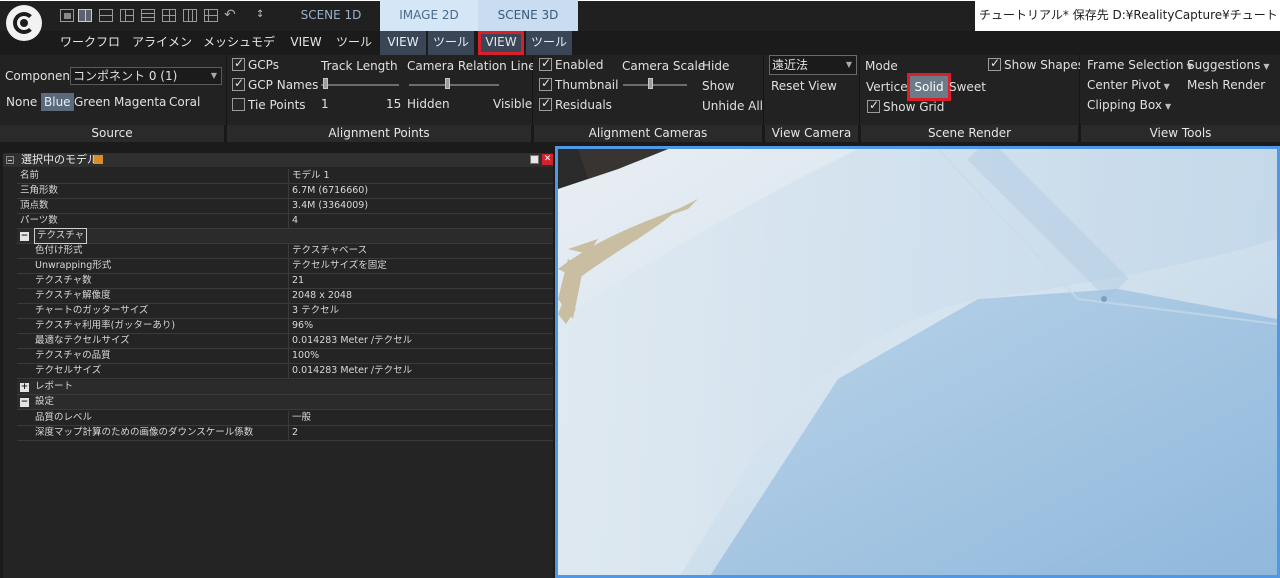 Image resolution: width=1280 pixels, height=578 pixels. What do you see at coordinates (148, 15) in the screenshot?
I see `layout-columns-icon` at bounding box center [148, 15].